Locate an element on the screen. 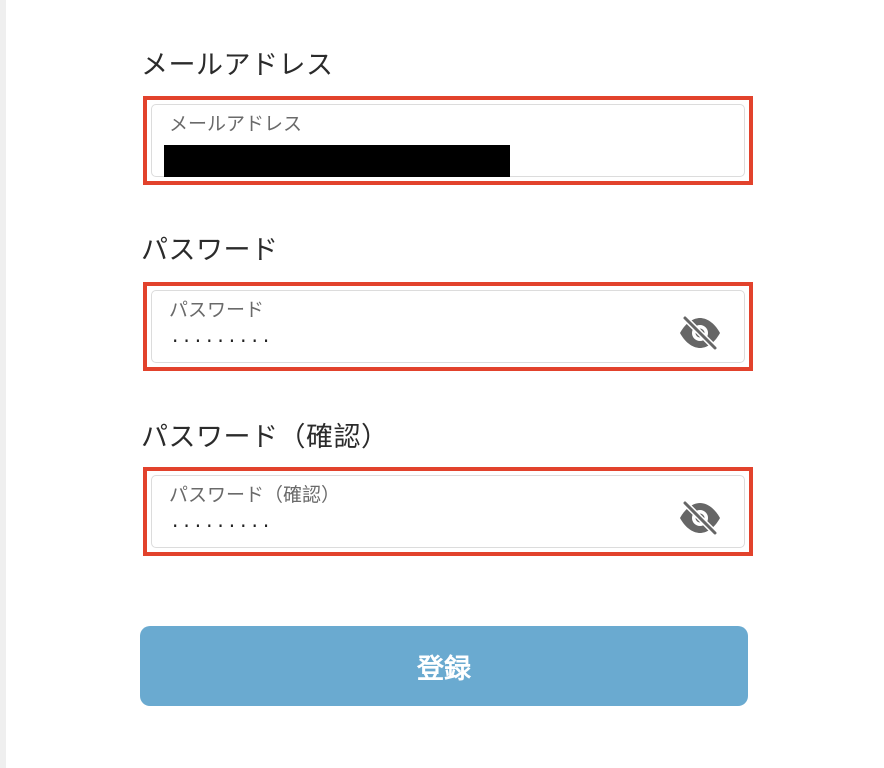 Image resolution: width=884 pixels, height=768 pixels. email-field: メールアドレス is located at coordinates (448, 140).